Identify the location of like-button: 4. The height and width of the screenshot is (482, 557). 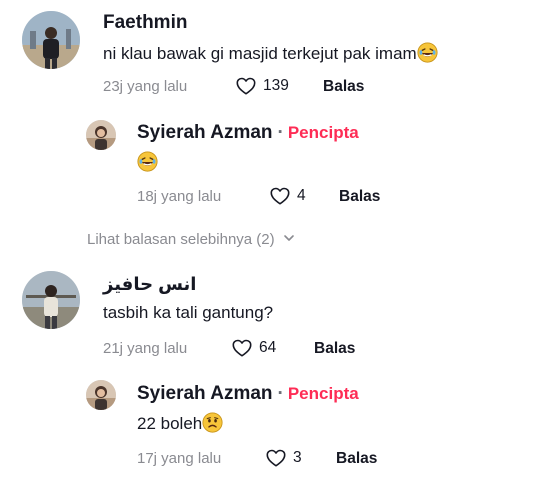
(287, 196).